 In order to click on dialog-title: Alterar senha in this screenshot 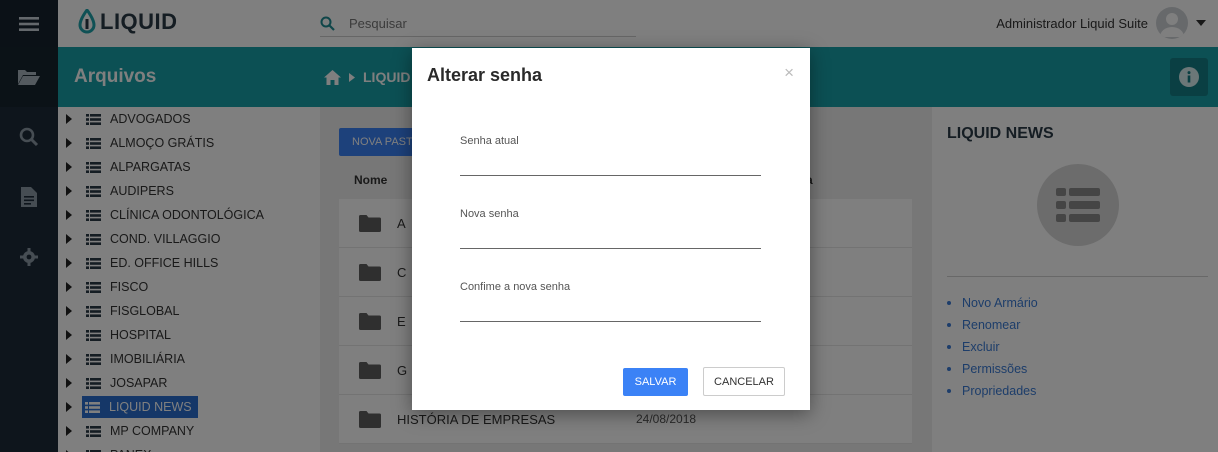, I will do `click(485, 75)`.